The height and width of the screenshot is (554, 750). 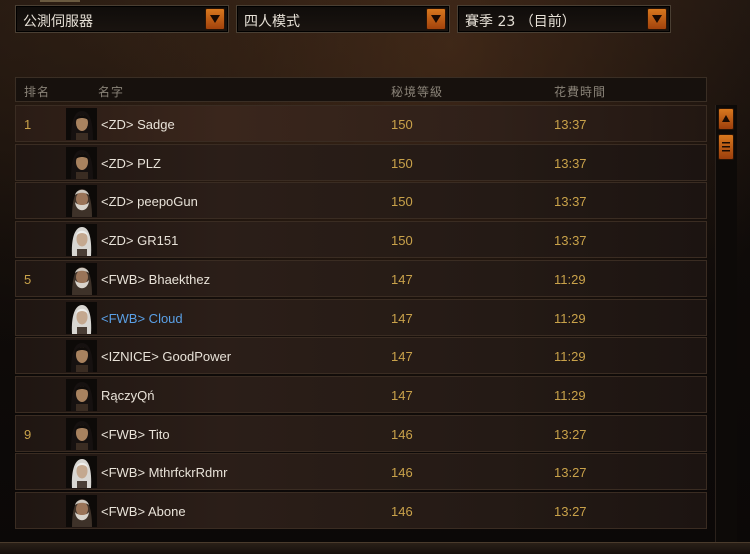 What do you see at coordinates (138, 124) in the screenshot?
I see `player-name: <ZD> Sadge` at bounding box center [138, 124].